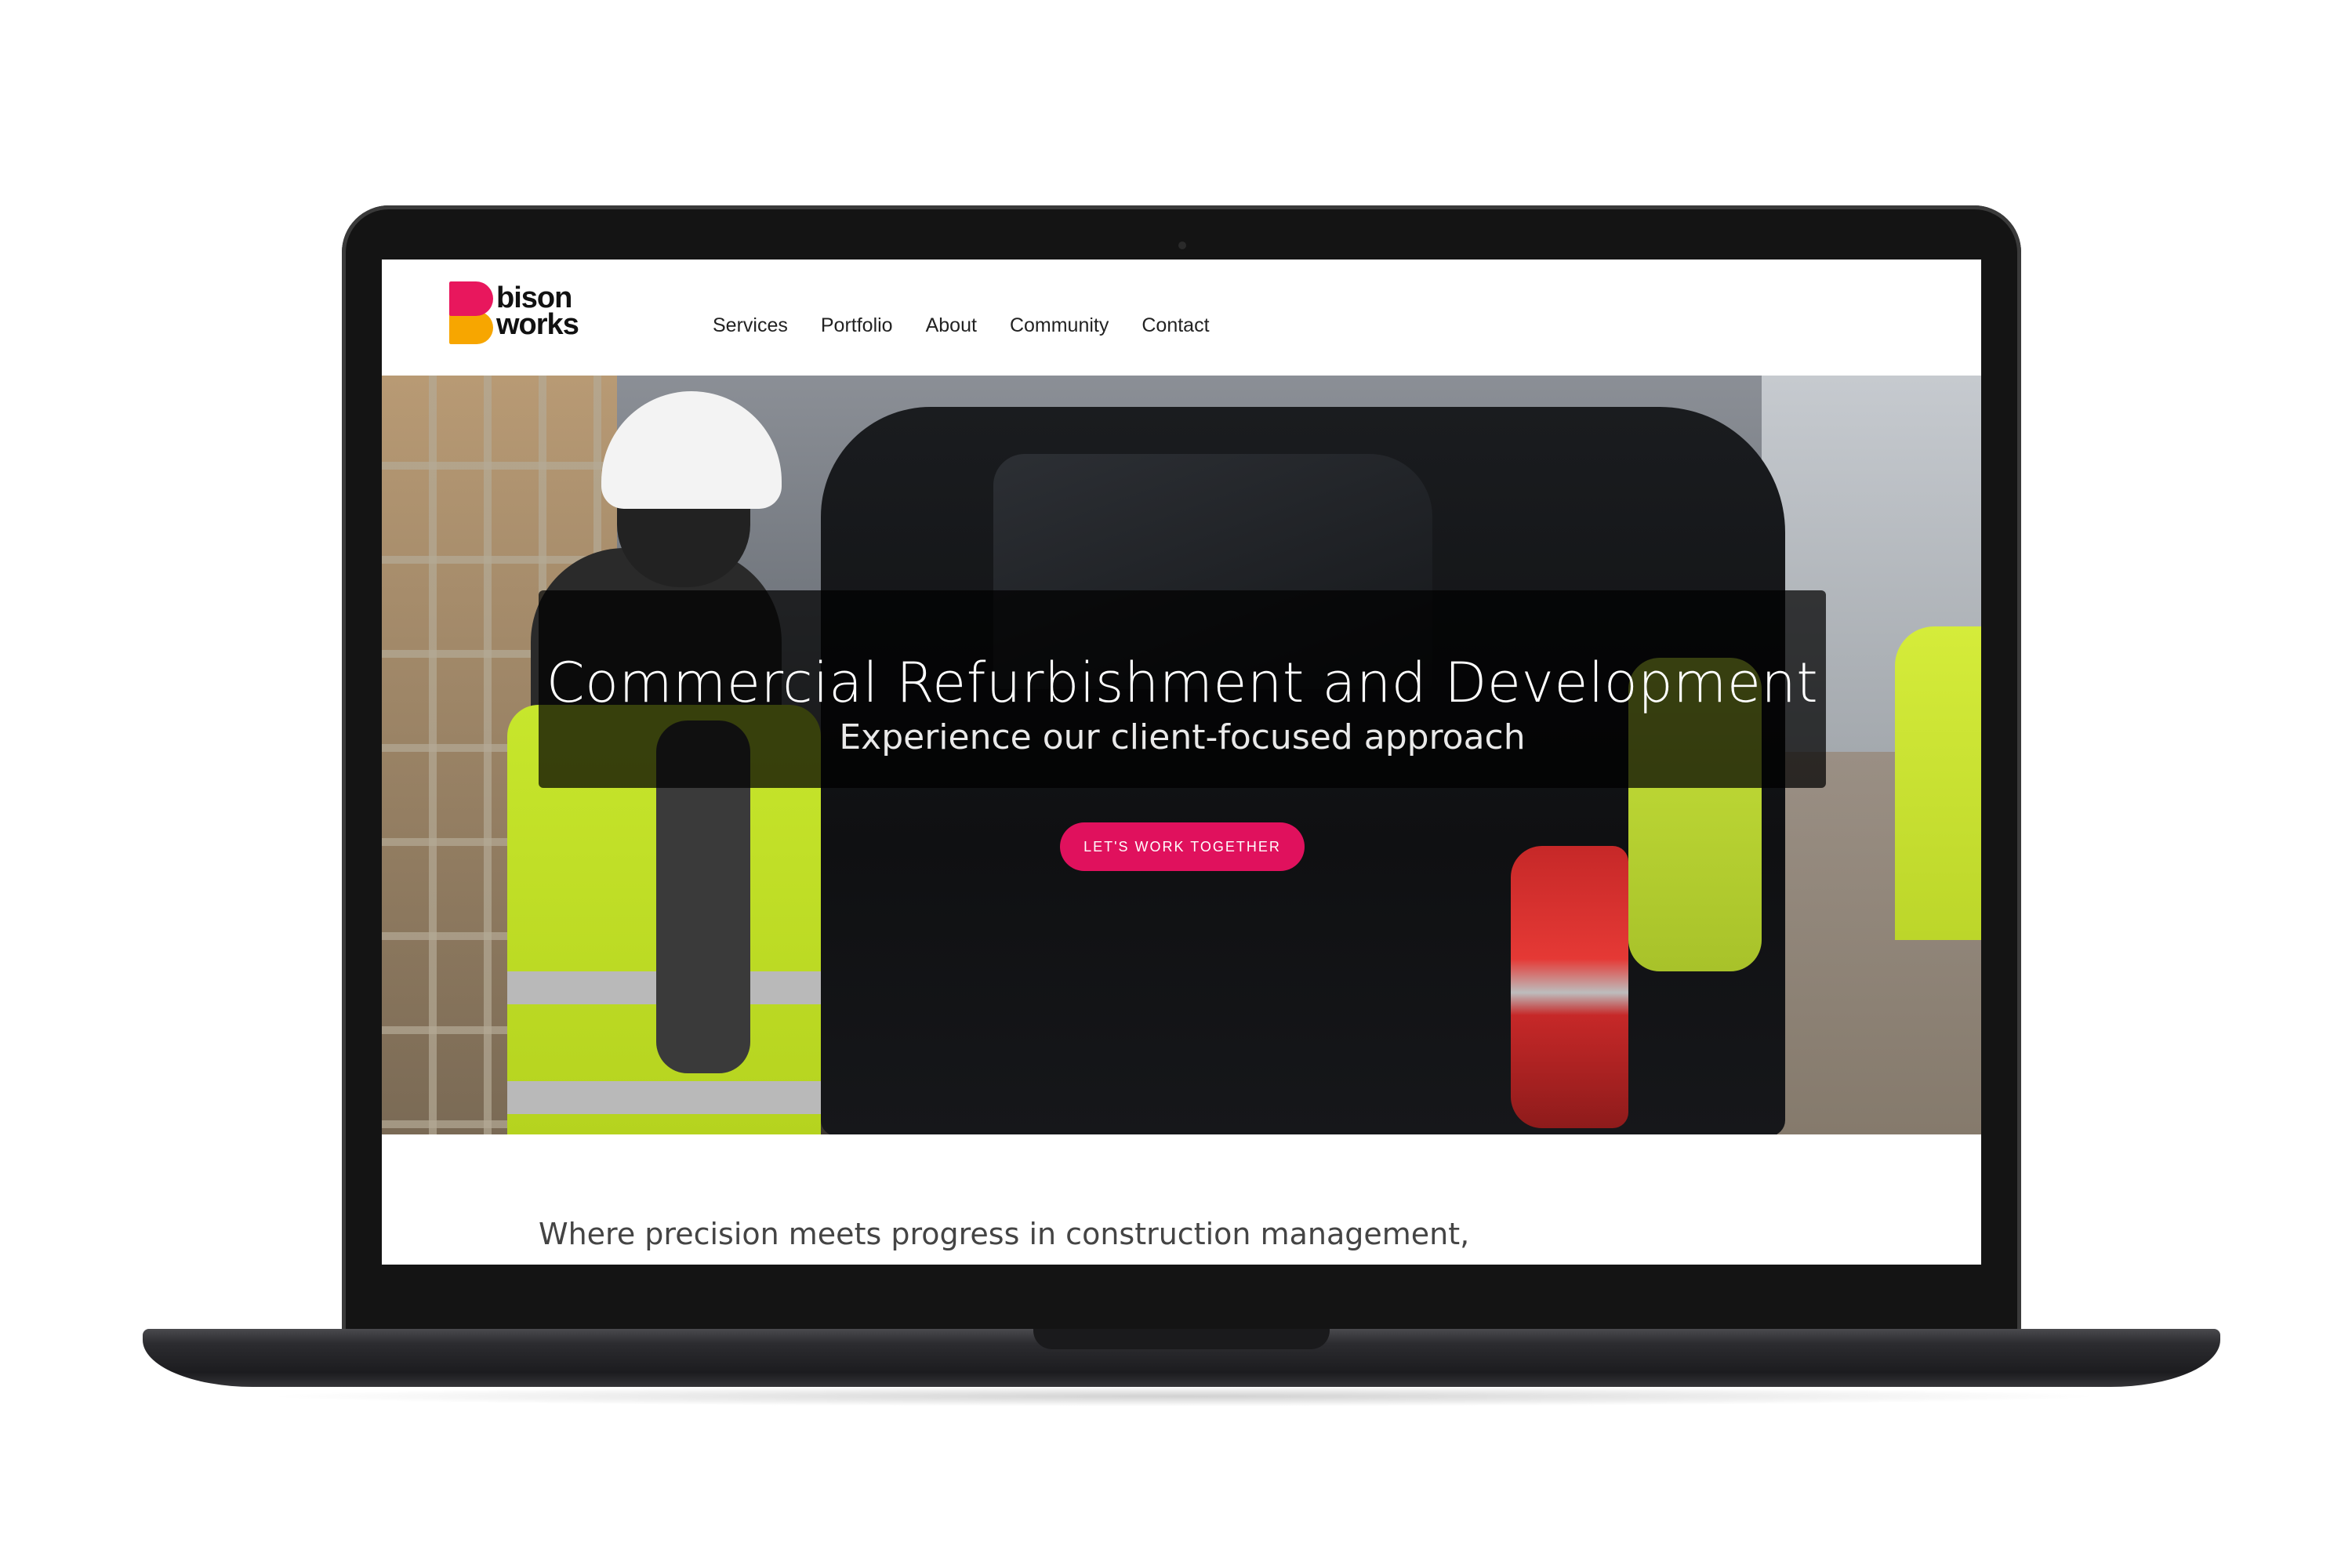  I want to click on nav-item-about: About, so click(951, 325).